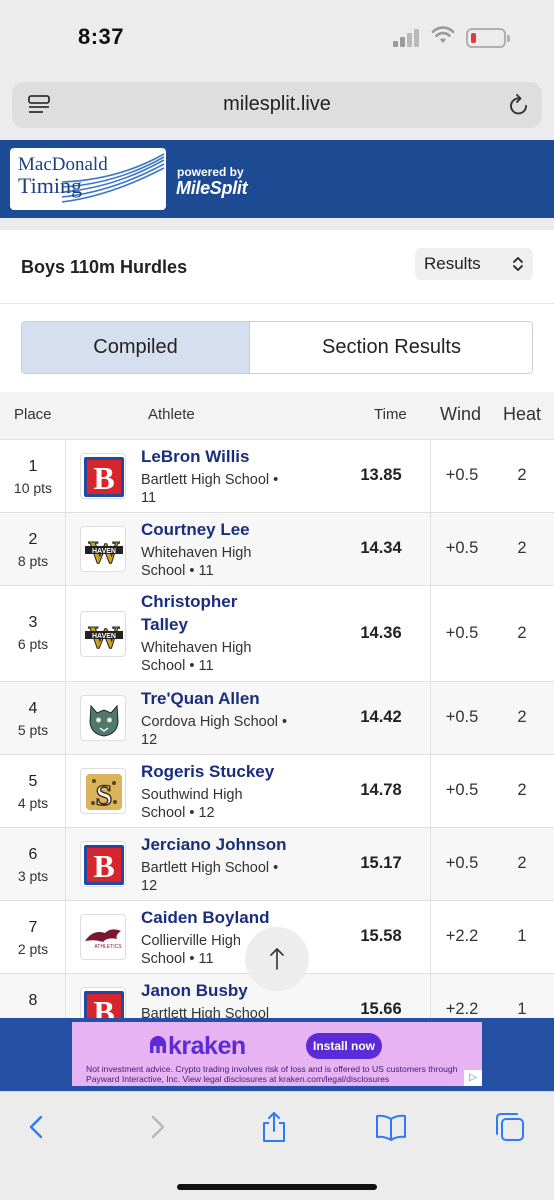 The image size is (554, 1200). I want to click on southwind-s-logo: S, so click(103, 791).